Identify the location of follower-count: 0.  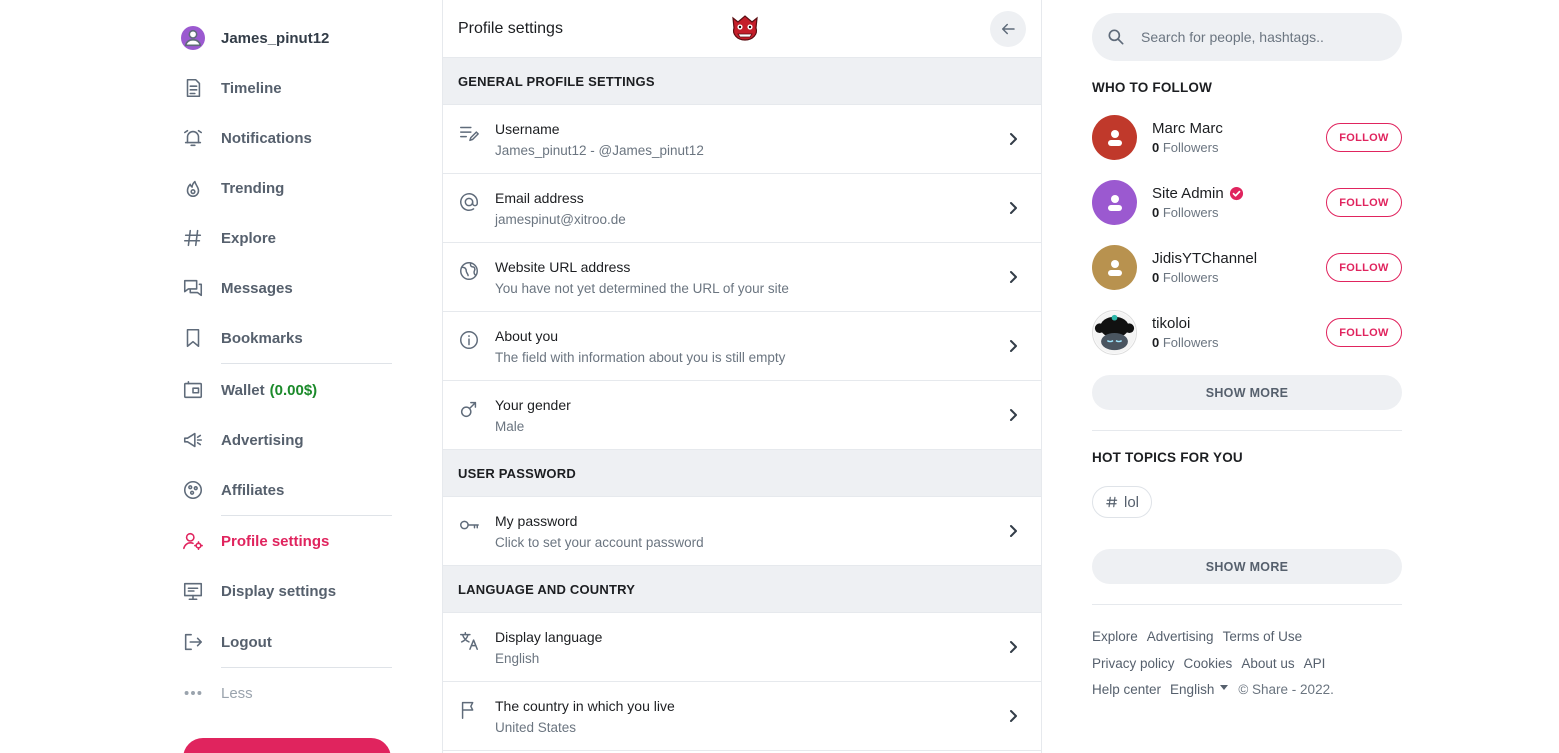
(1156, 212).